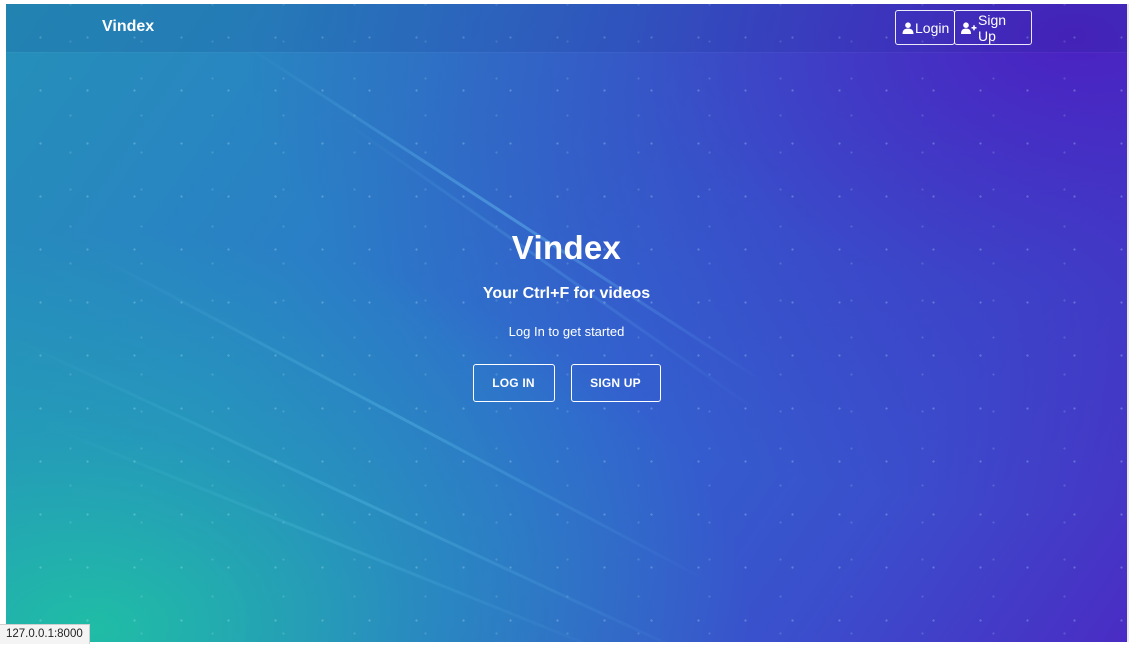  What do you see at coordinates (969, 27) in the screenshot?
I see `user-plus-icon` at bounding box center [969, 27].